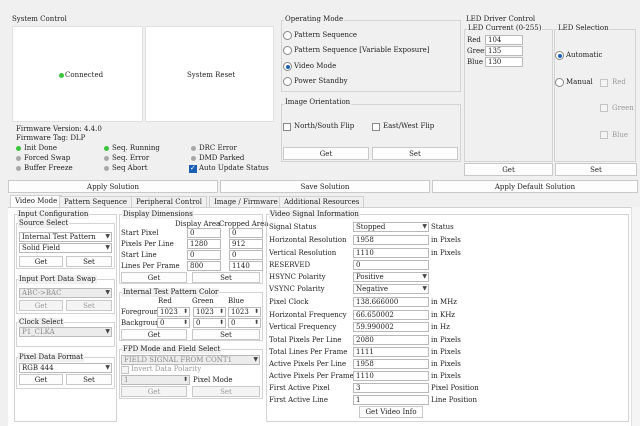  Describe the element at coordinates (89, 379) in the screenshot. I see `pixel-format-set-button: Set` at that location.